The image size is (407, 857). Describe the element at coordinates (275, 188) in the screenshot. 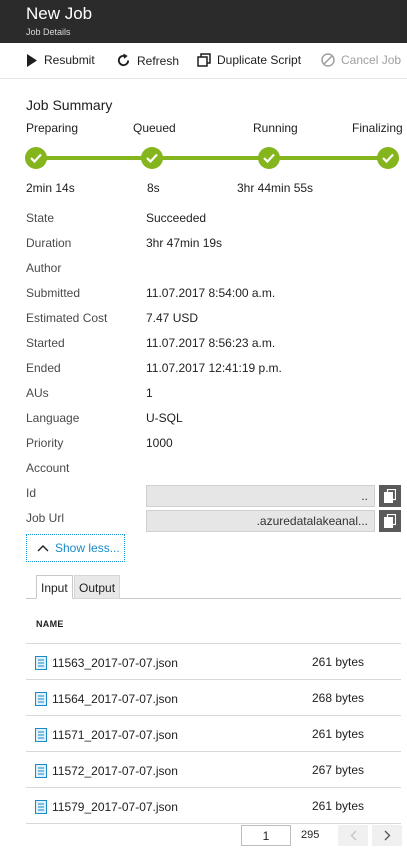

I see `stage-running-duration: 3hr 44min 55s` at that location.